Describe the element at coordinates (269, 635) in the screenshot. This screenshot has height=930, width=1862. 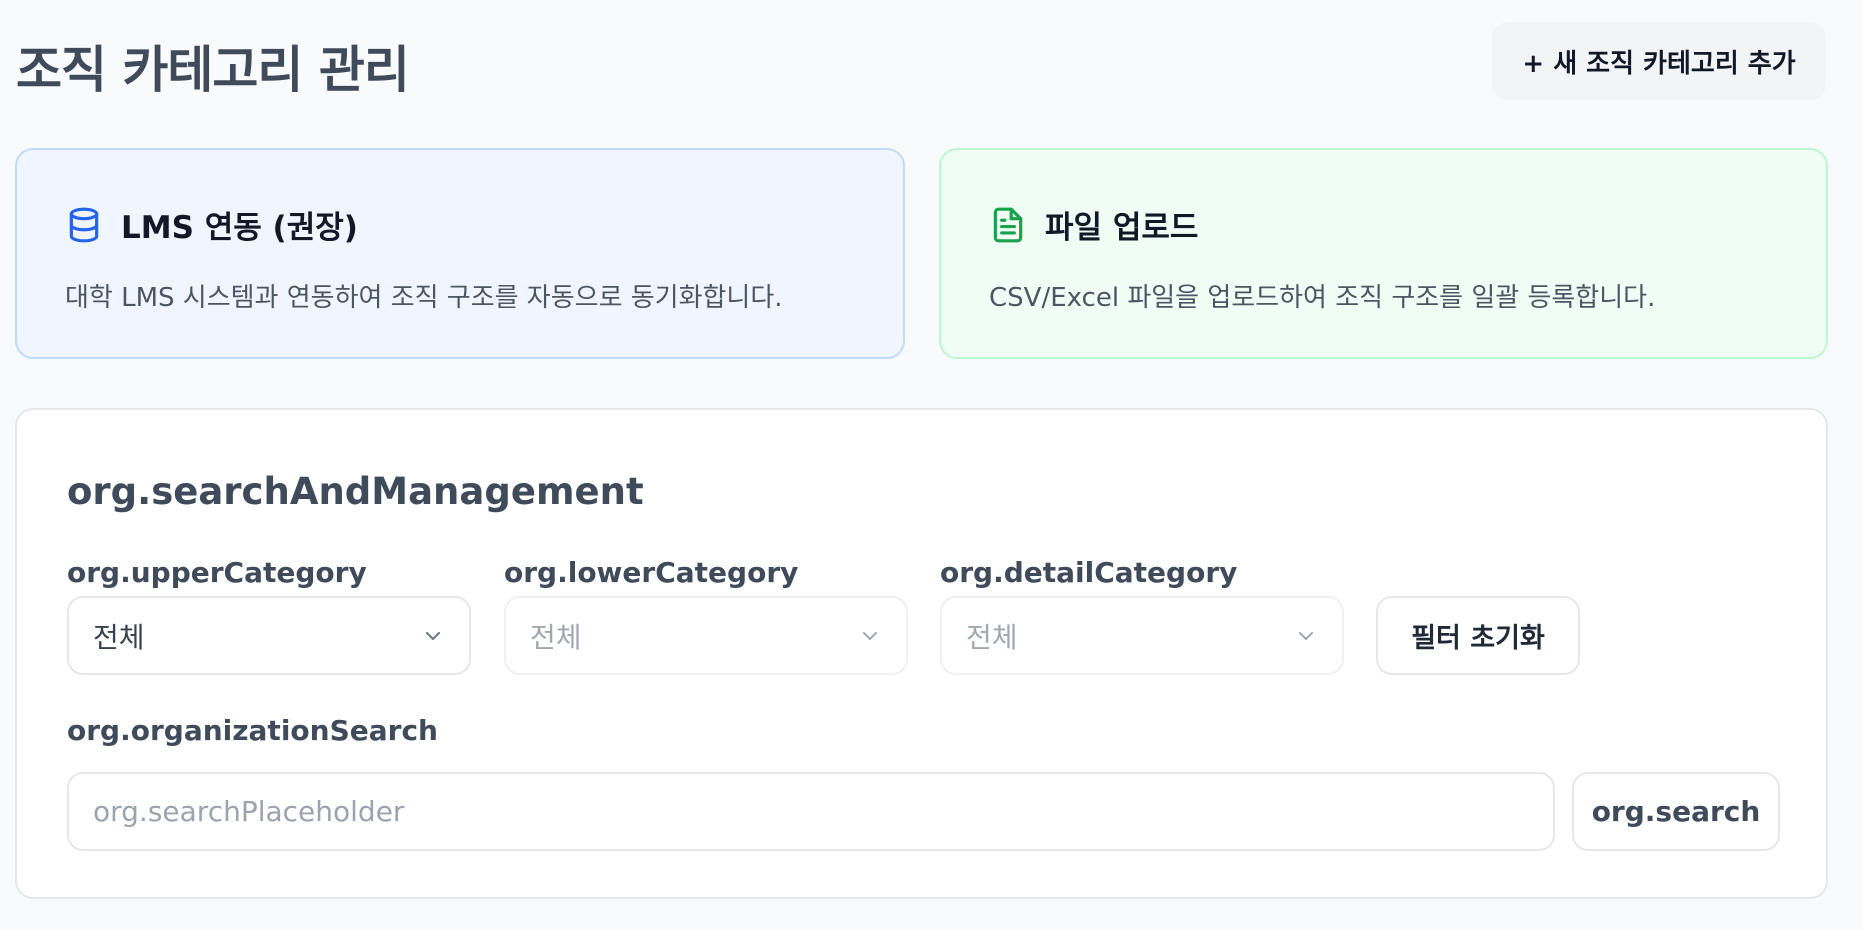
I see `upper-category-select: 전체` at that location.